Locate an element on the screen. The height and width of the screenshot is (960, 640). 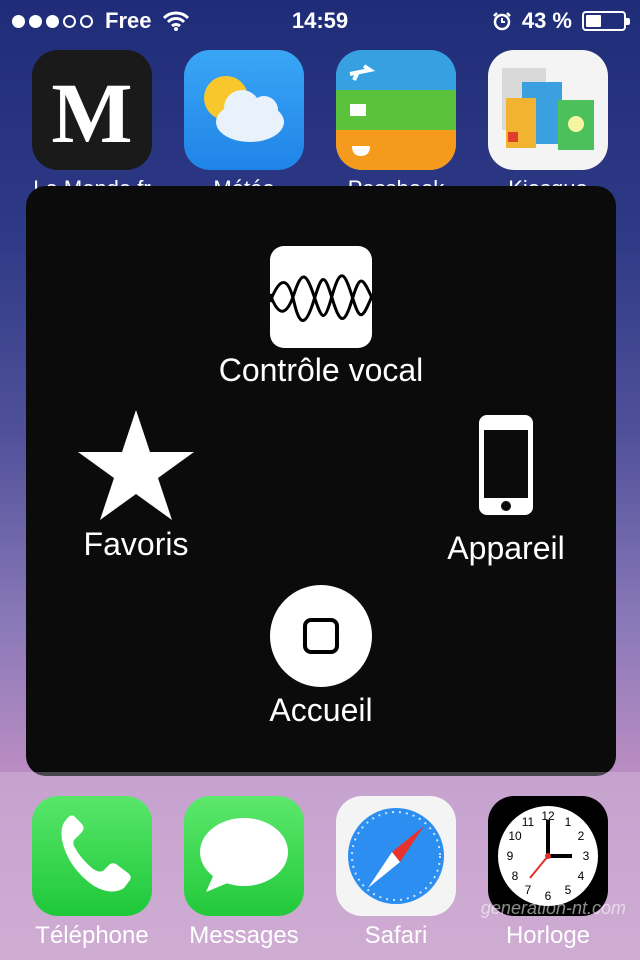
home-label: Accueil is located at coordinates (321, 710).